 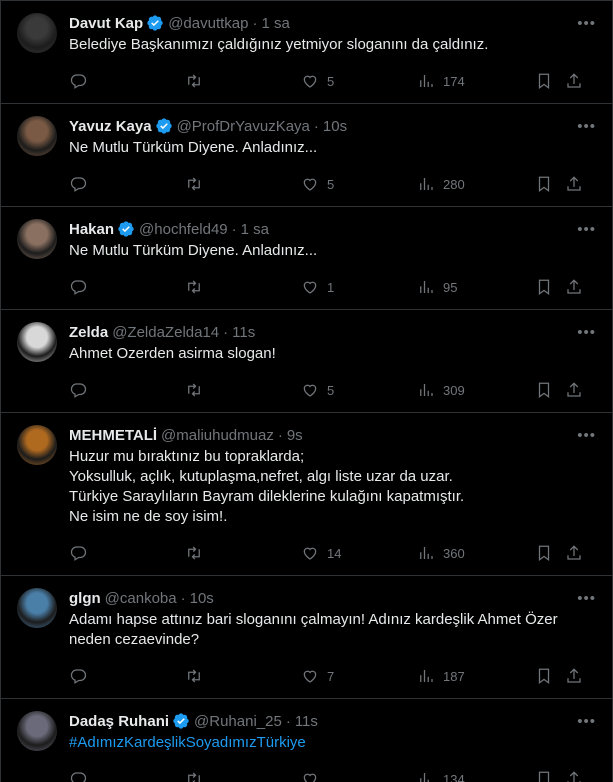 What do you see at coordinates (476, 81) in the screenshot?
I see `views-button: 174` at bounding box center [476, 81].